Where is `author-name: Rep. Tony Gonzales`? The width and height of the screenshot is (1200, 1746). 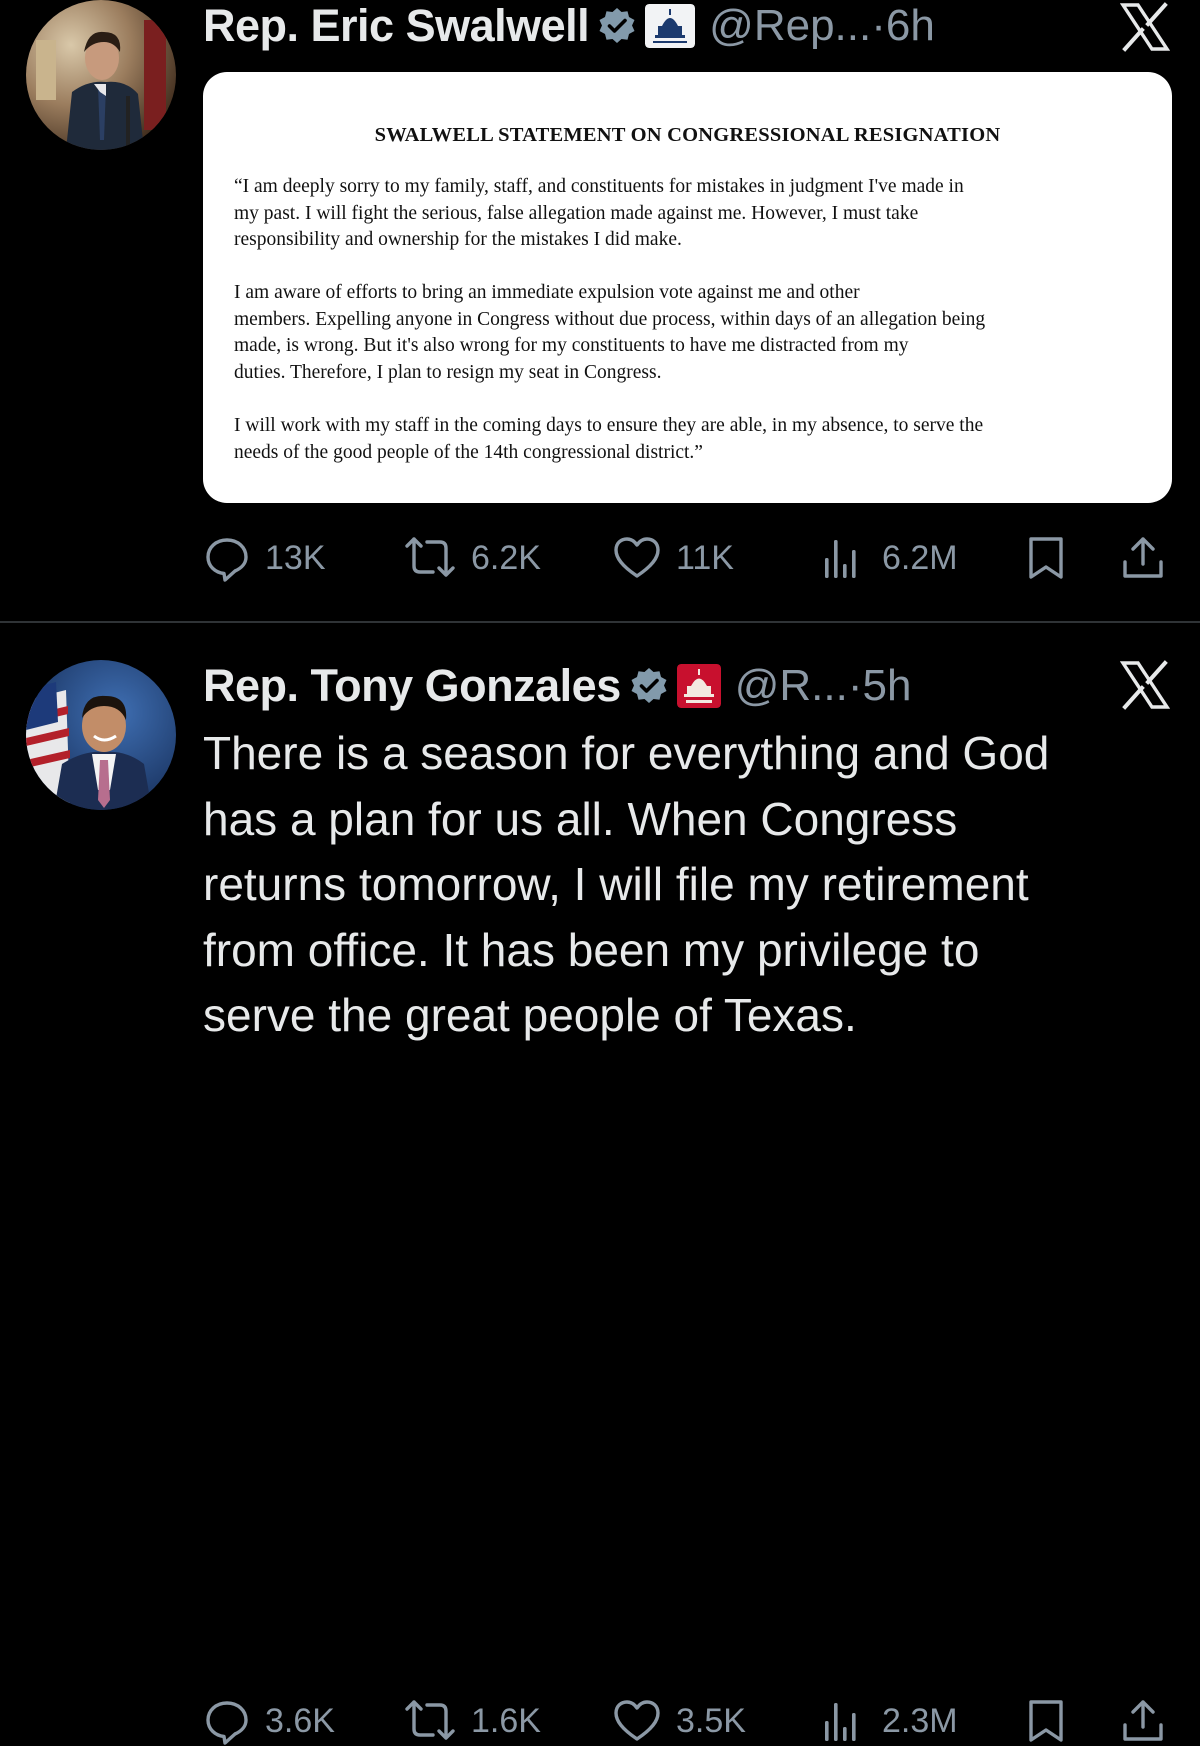
author-name: Rep. Tony Gonzales is located at coordinates (412, 686).